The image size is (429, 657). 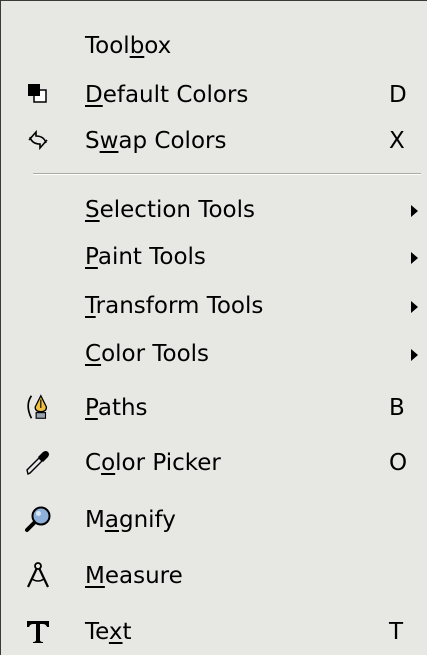 What do you see at coordinates (396, 632) in the screenshot?
I see `shortcut-label: T` at bounding box center [396, 632].